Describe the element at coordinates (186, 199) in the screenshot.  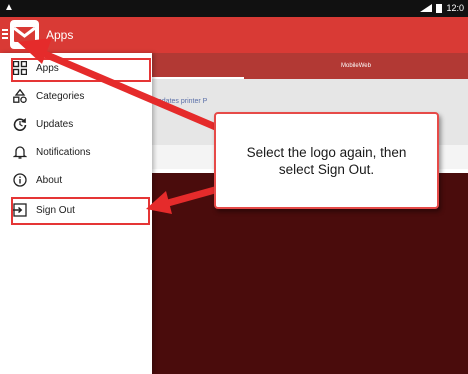
I see `arrow-to-sign-out` at that location.